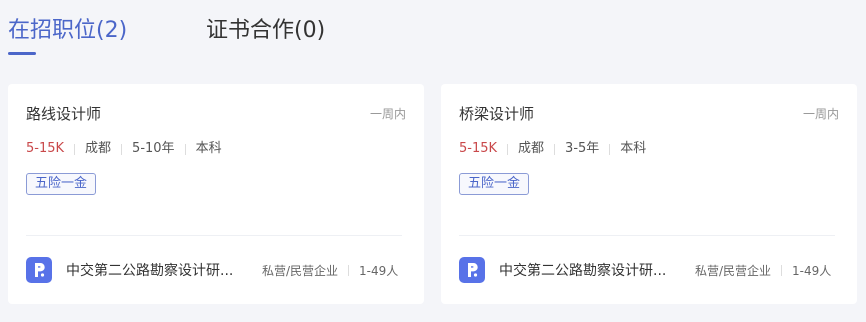  I want to click on experience: 5-10年, so click(153, 148).